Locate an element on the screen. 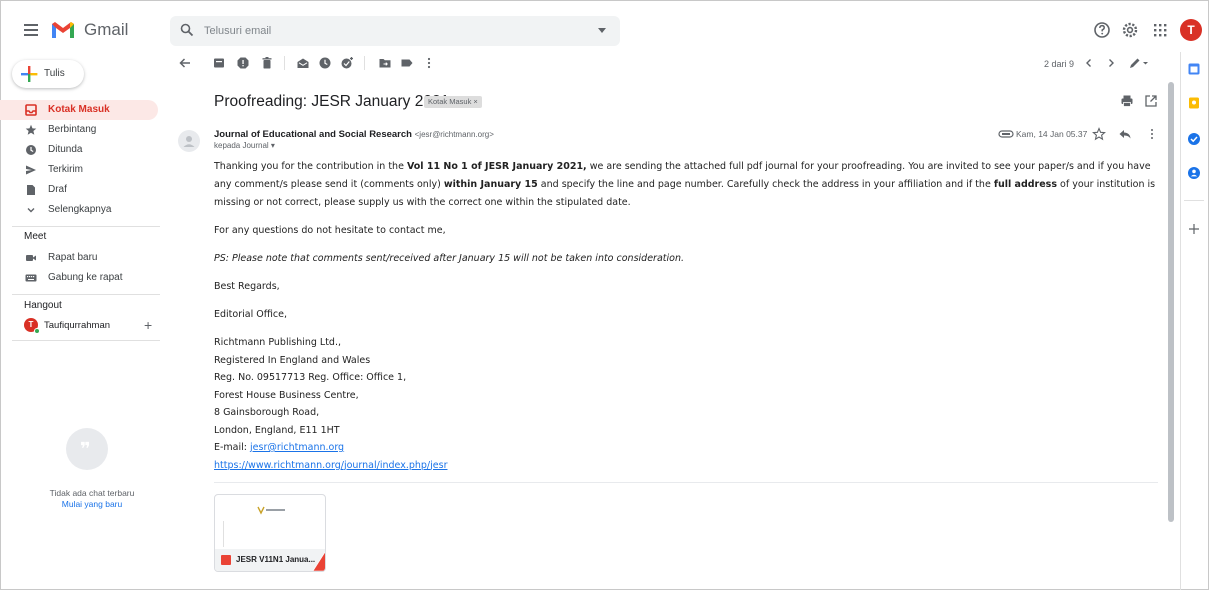  attachment-thumbnail-logo-icon is located at coordinates (271, 510).